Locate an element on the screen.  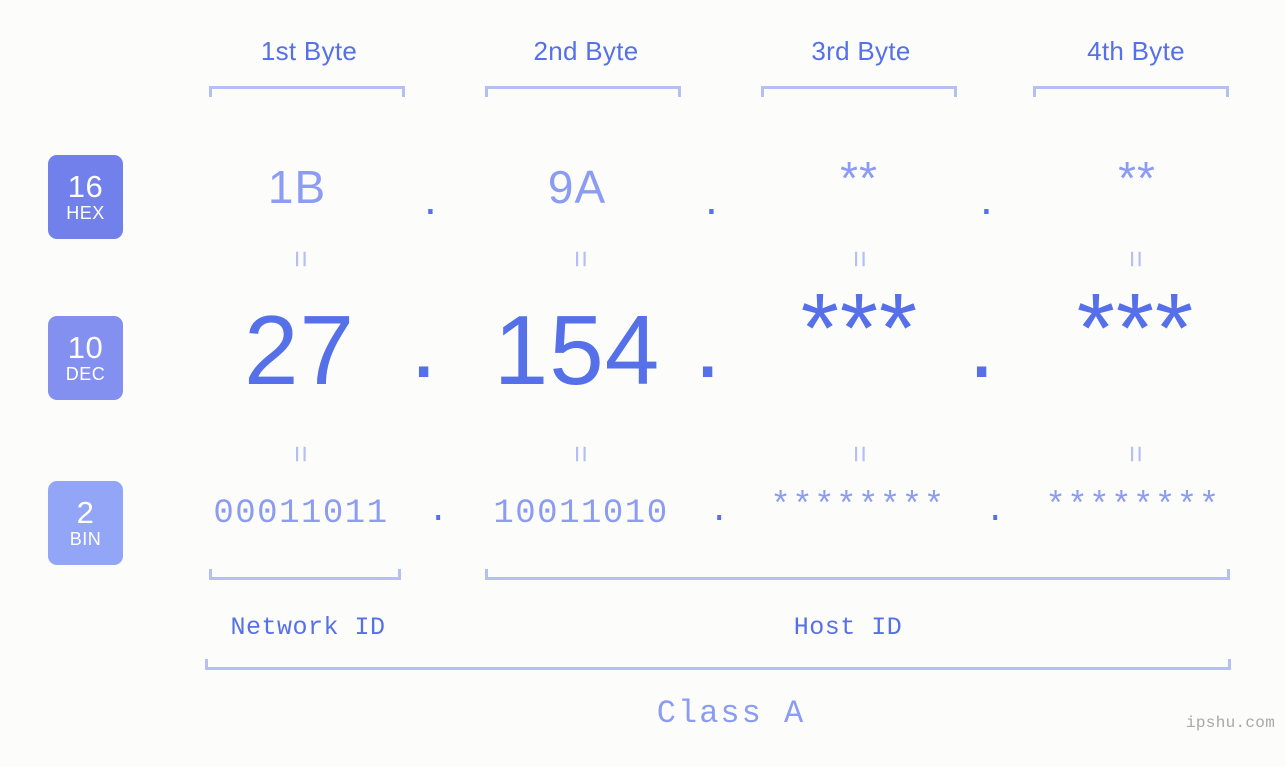
byte-header-label-1: 1st Byte is located at coordinates (309, 51).